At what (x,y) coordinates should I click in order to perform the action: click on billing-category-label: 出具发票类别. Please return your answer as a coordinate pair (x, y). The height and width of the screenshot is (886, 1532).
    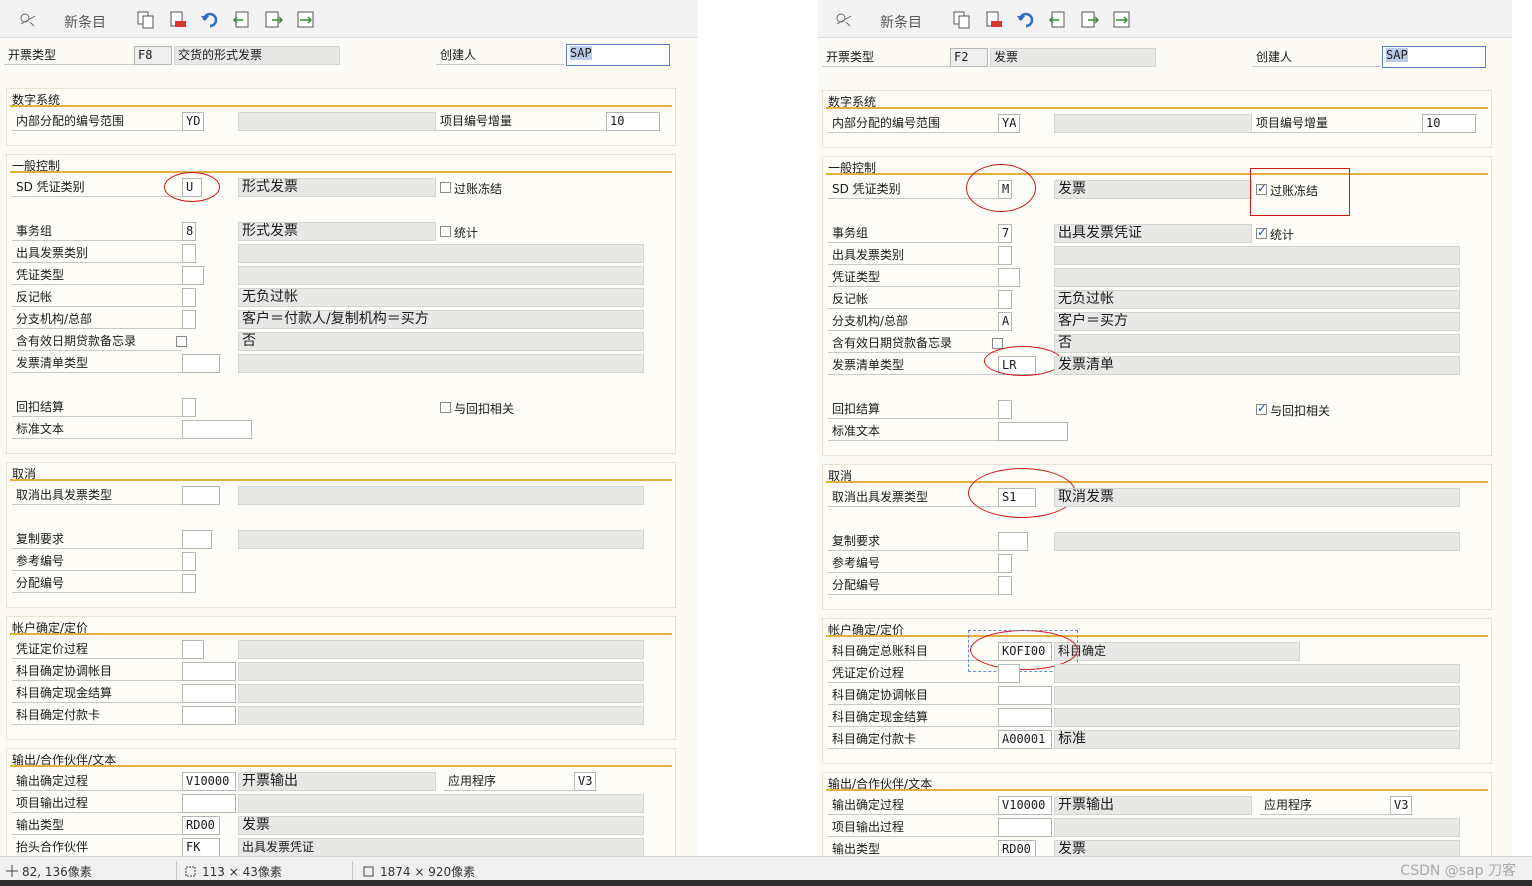
    Looking at the image, I should click on (913, 255).